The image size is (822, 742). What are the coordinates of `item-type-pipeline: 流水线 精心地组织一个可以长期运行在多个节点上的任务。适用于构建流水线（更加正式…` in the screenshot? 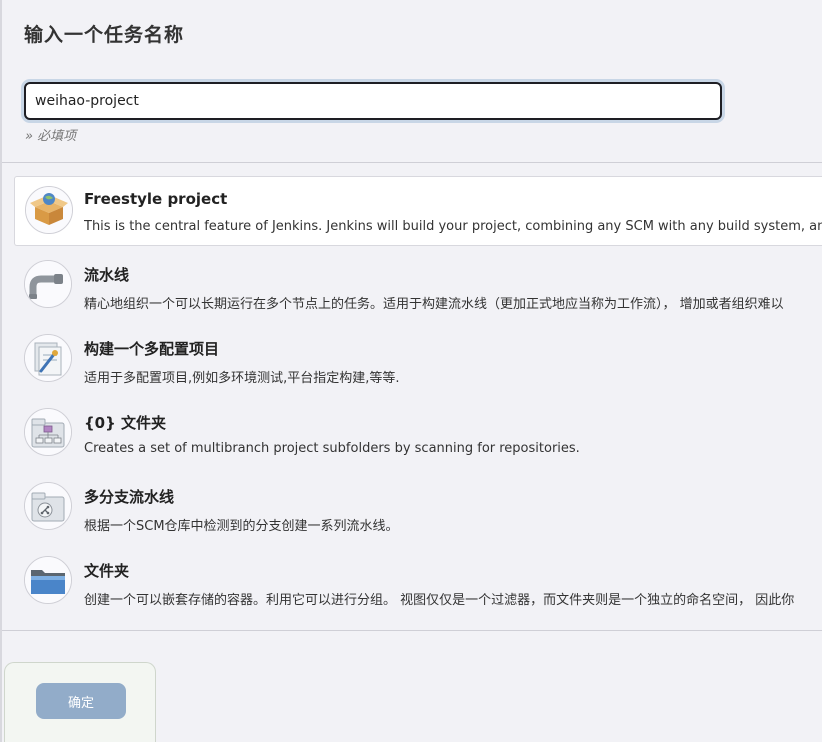 It's located at (412, 287).